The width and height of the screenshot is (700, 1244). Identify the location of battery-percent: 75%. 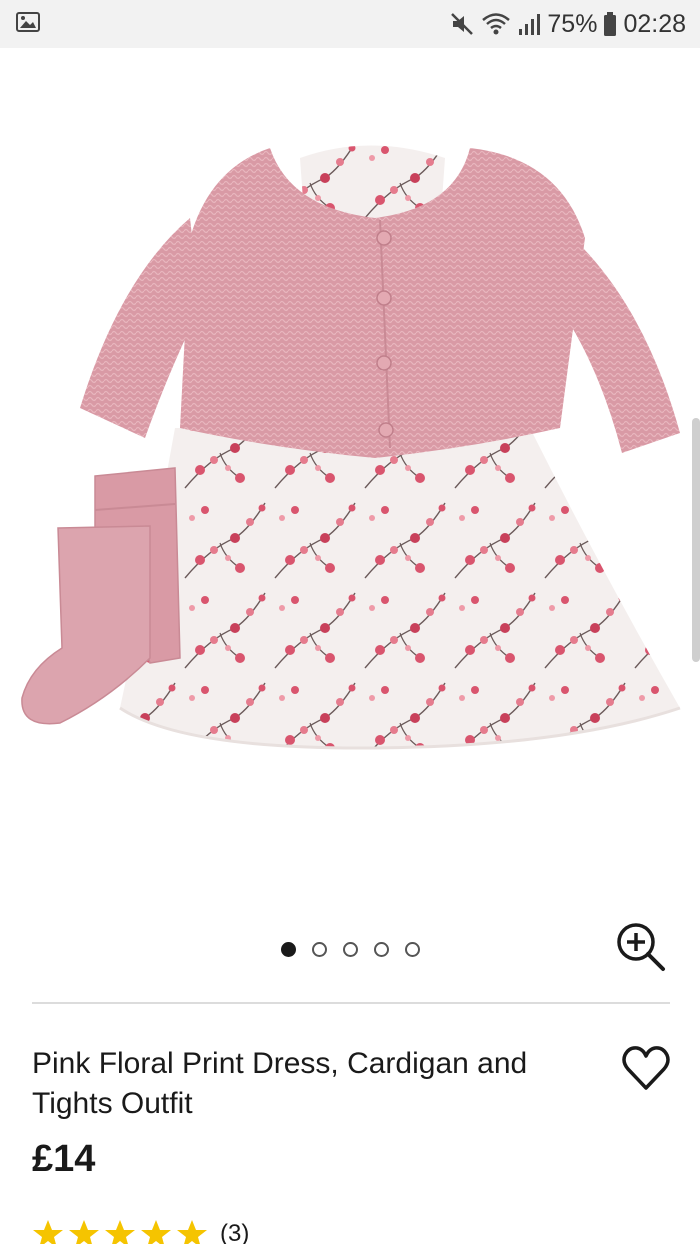
(572, 23).